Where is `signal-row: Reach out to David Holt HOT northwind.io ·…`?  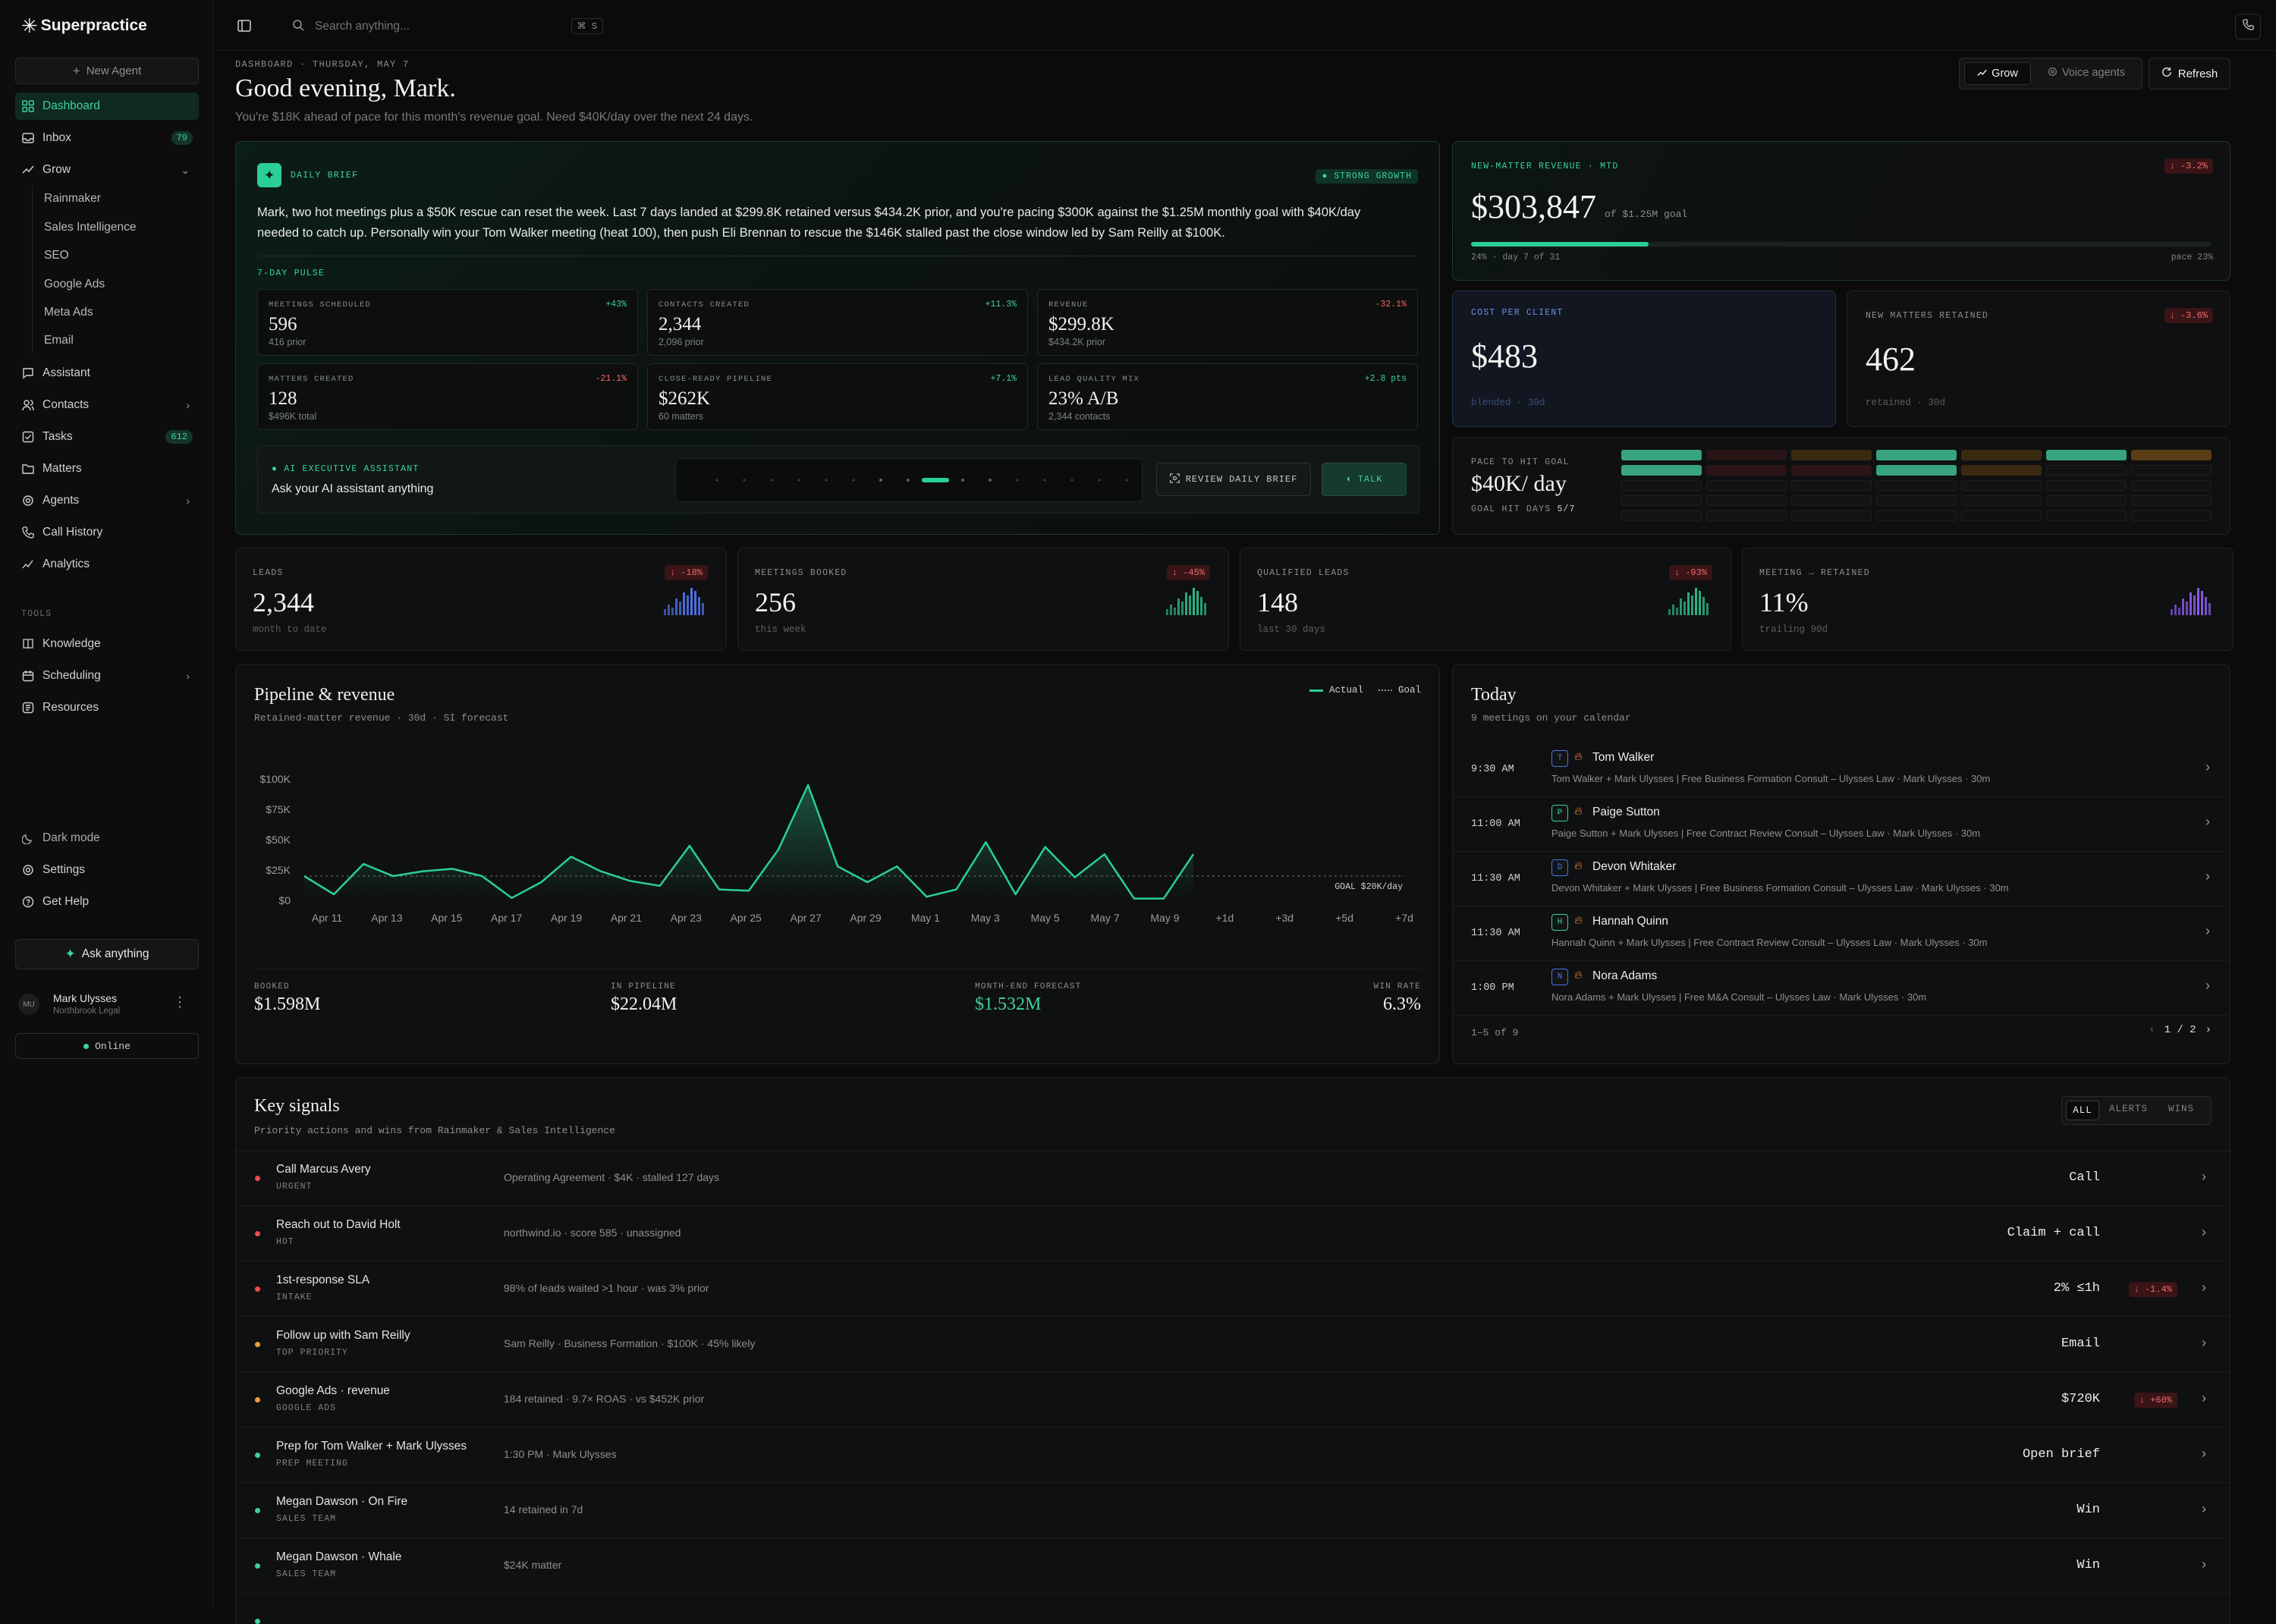
signal-row: Reach out to David Holt HOT northwind.io ·… is located at coordinates (1233, 1233).